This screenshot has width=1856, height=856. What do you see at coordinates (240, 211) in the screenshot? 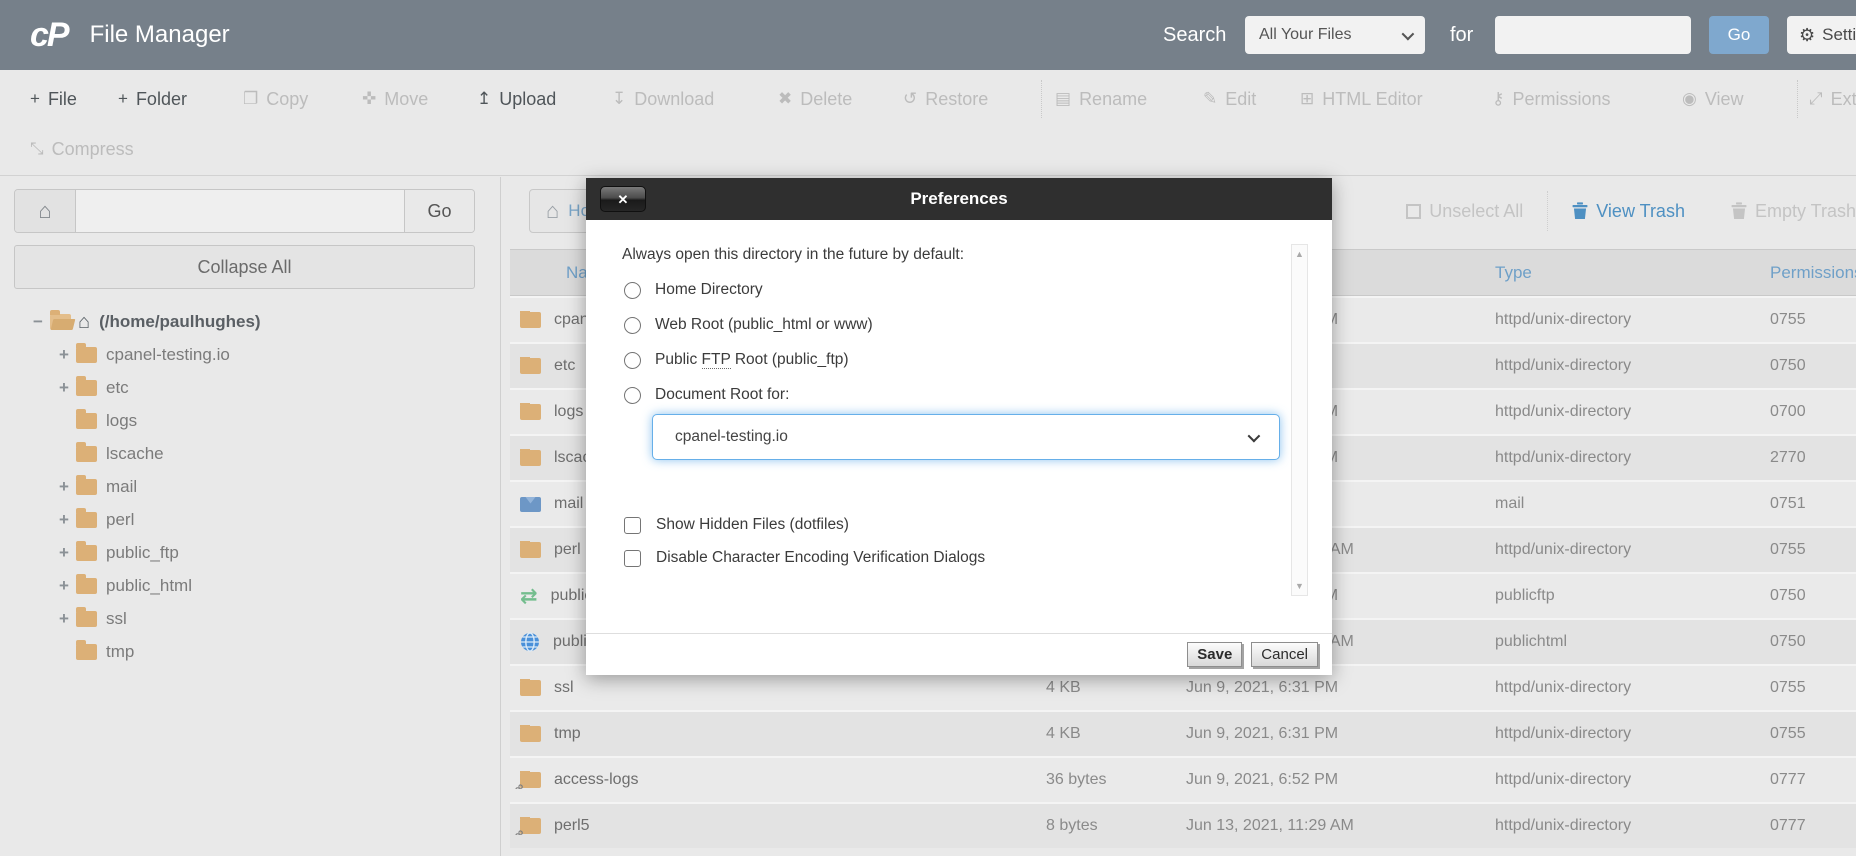
I see `path-input` at bounding box center [240, 211].